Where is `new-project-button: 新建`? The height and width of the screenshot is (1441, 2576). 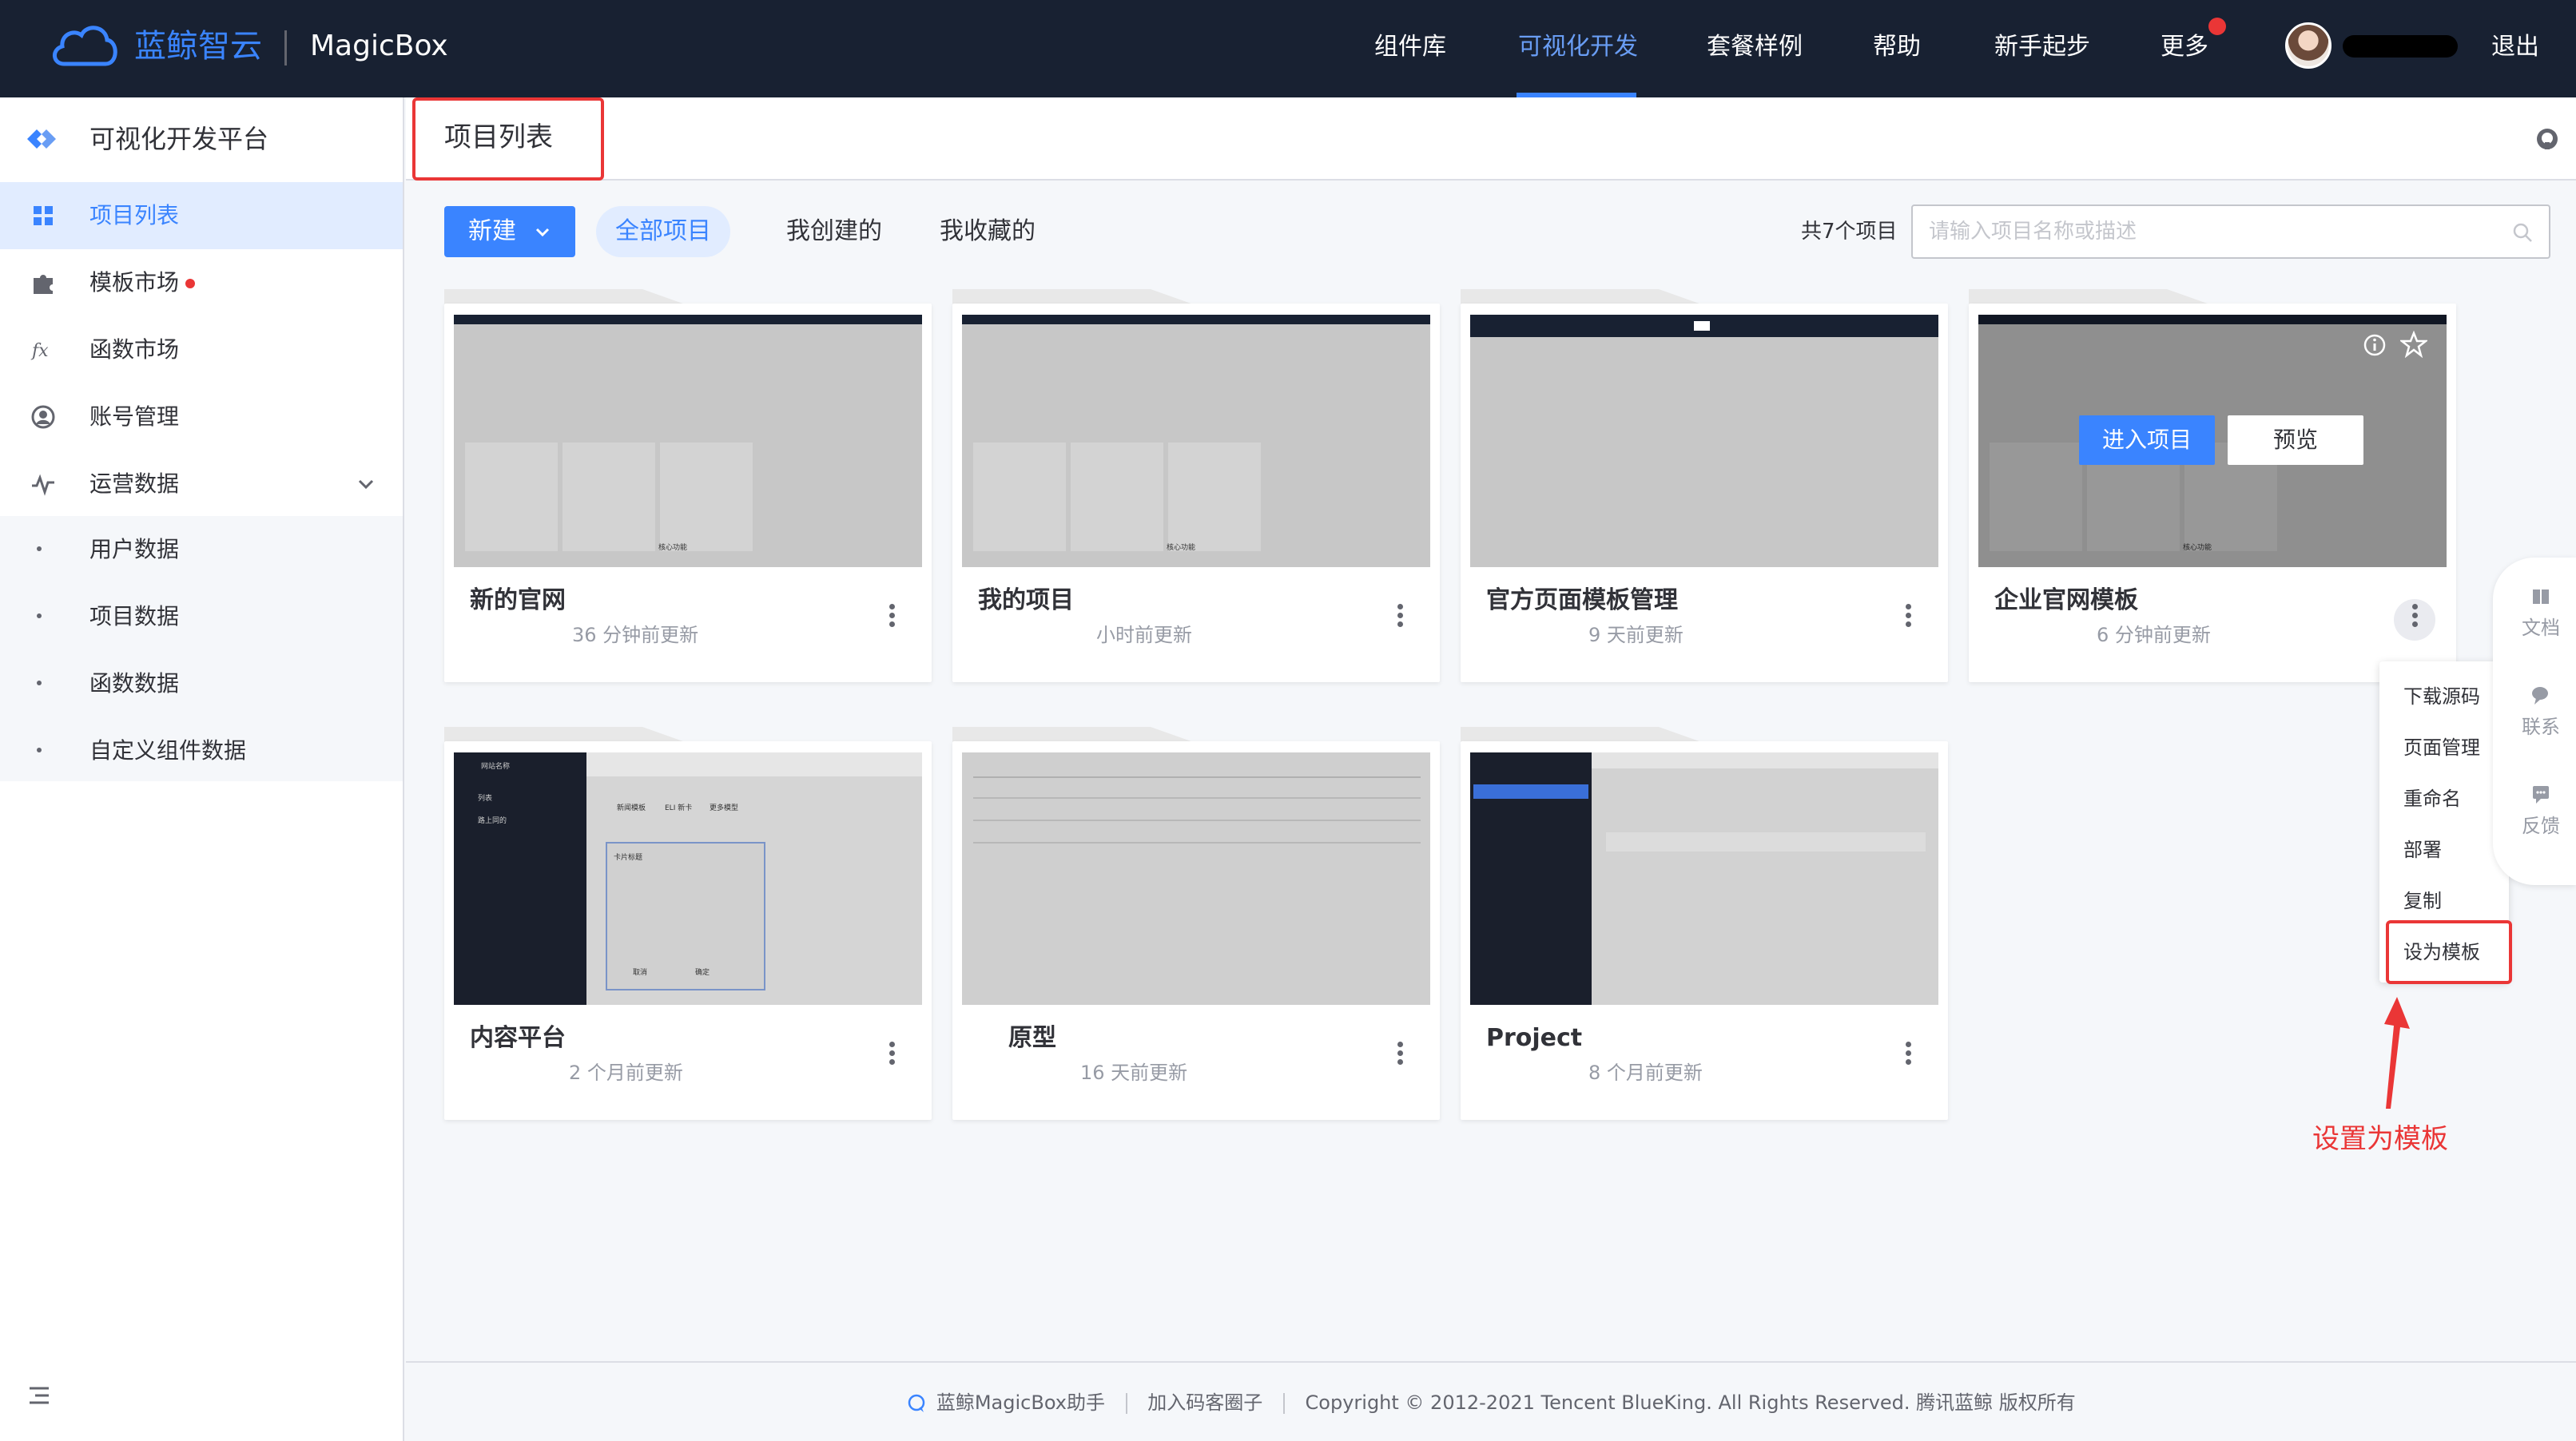
new-project-button: 新建 is located at coordinates (509, 232).